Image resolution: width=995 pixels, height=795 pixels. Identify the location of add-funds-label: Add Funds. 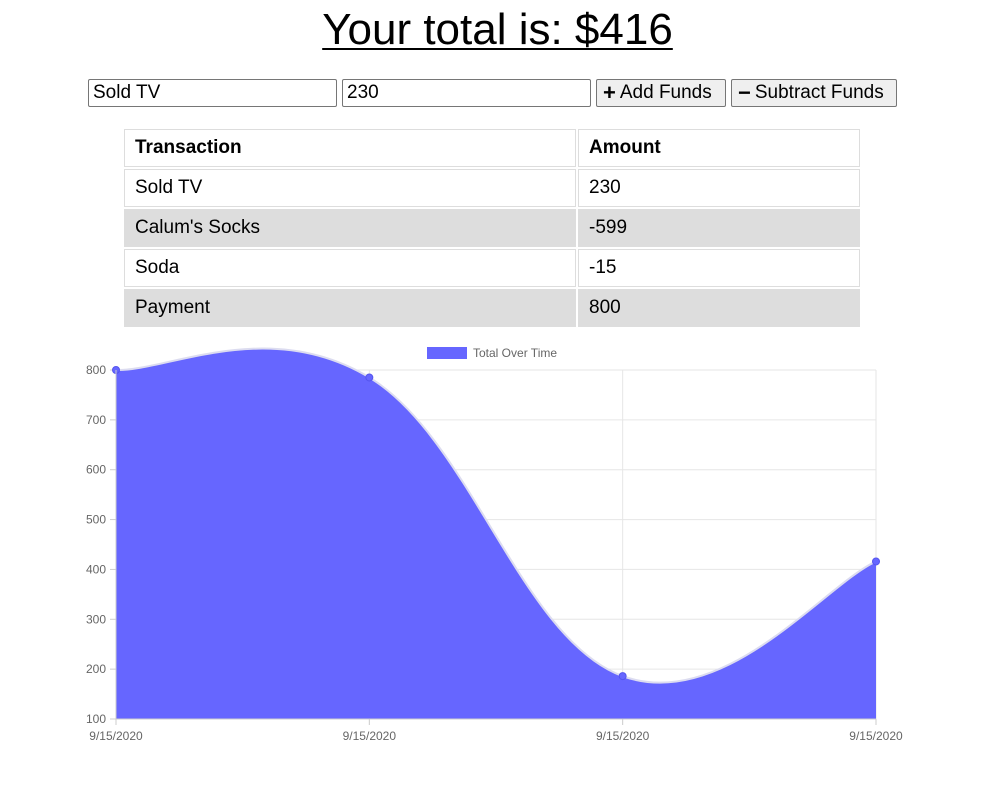
(665, 92).